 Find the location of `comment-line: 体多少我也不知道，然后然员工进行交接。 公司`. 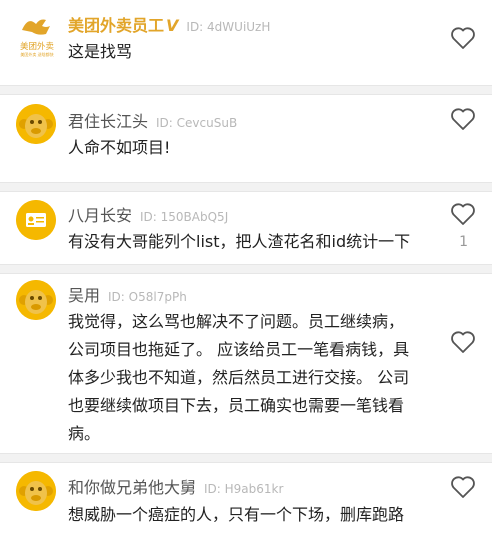

comment-line: 体多少我也不知道，然后然员工进行交接。 公司 is located at coordinates (239, 377).